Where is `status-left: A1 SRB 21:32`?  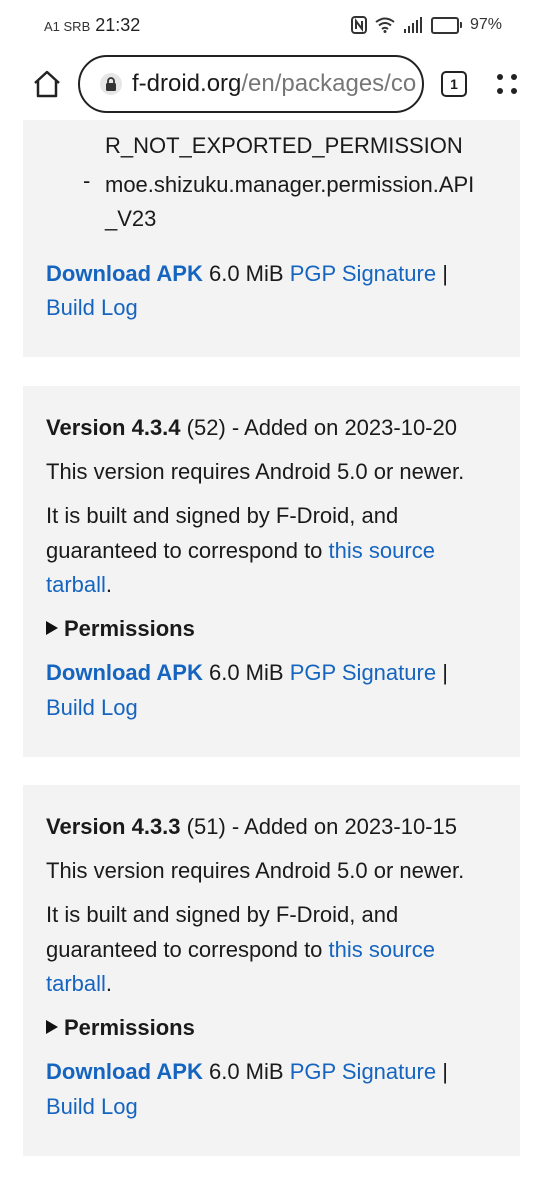
status-left: A1 SRB 21:32 is located at coordinates (92, 25).